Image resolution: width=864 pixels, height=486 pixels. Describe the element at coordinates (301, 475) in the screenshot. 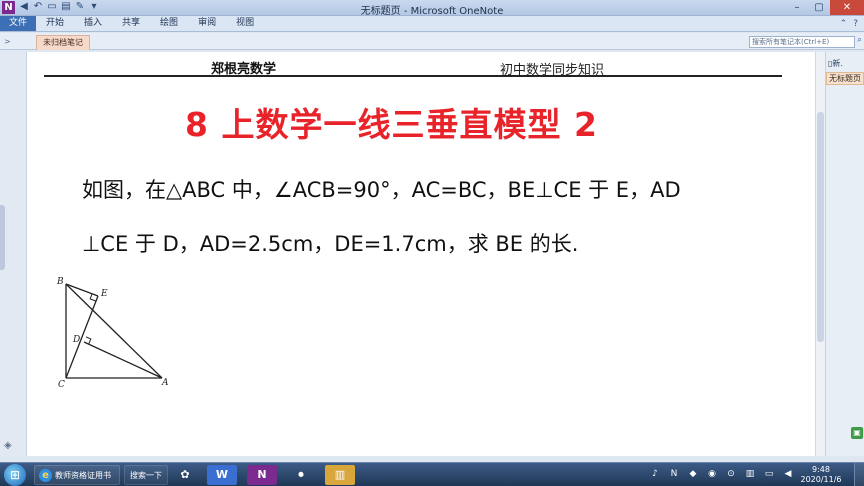

I see `taskbar-record-icon: ⏺` at that location.